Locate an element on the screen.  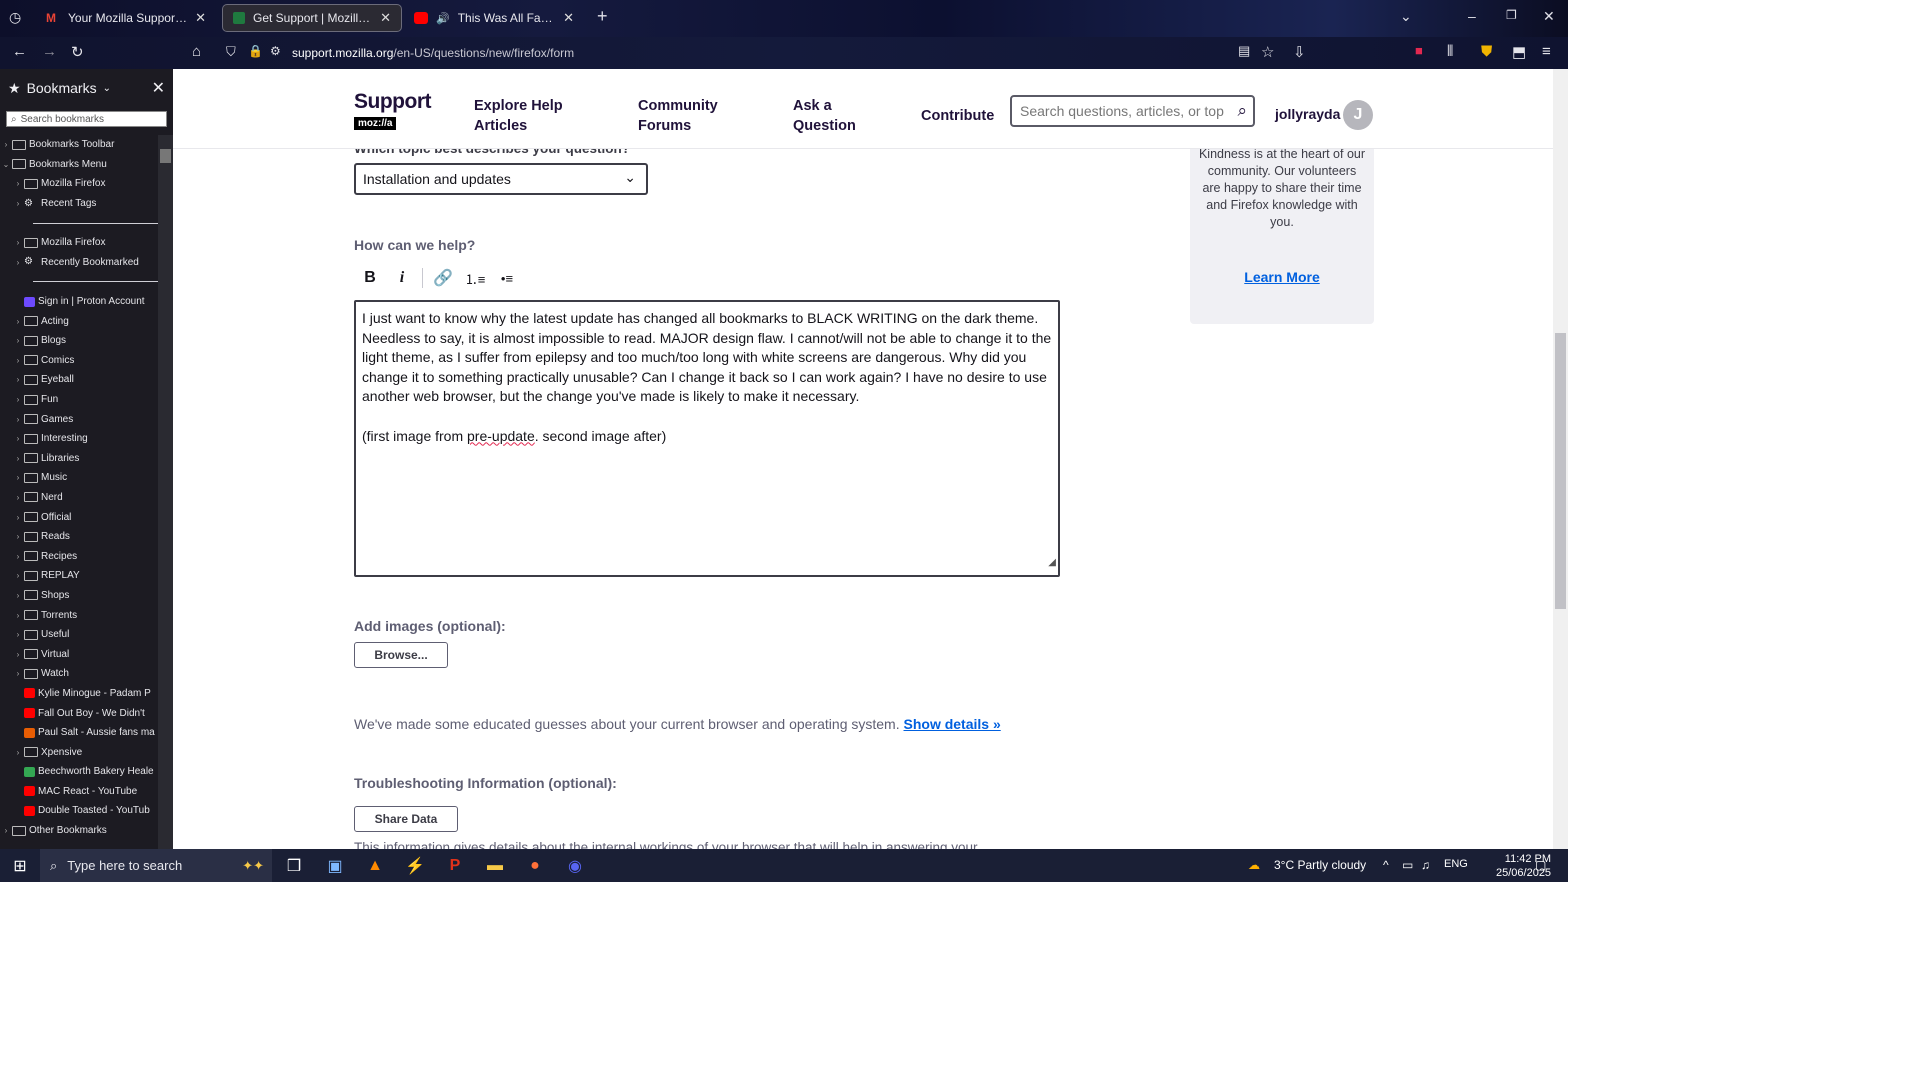
extension-shield-icon: ⛊ is located at coordinates (1486, 51).